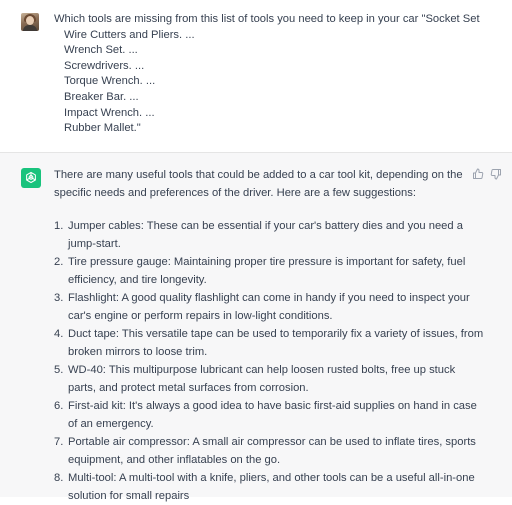 The height and width of the screenshot is (505, 512). Describe the element at coordinates (496, 174) in the screenshot. I see `thumbs-down-icon` at that location.